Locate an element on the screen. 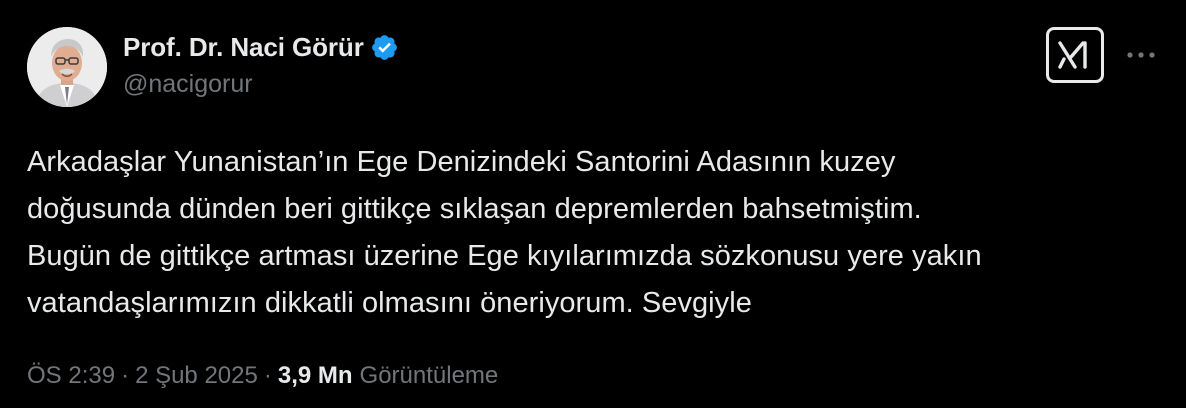  more-horizontal-icon is located at coordinates (1141, 55).